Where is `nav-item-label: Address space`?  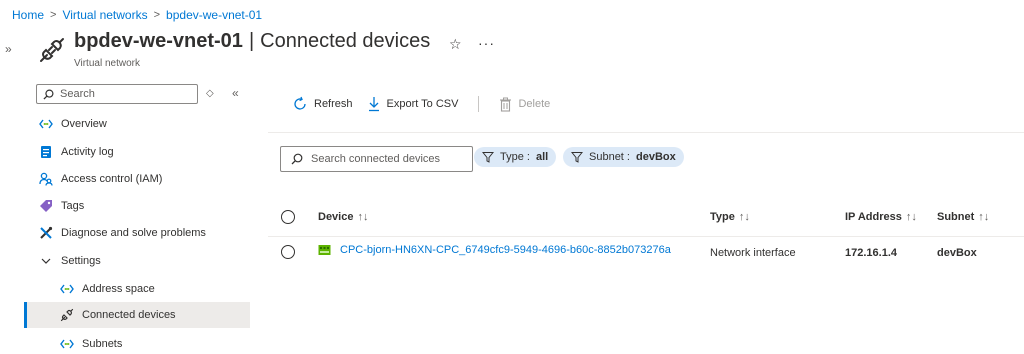
nav-item-label: Address space is located at coordinates (118, 289).